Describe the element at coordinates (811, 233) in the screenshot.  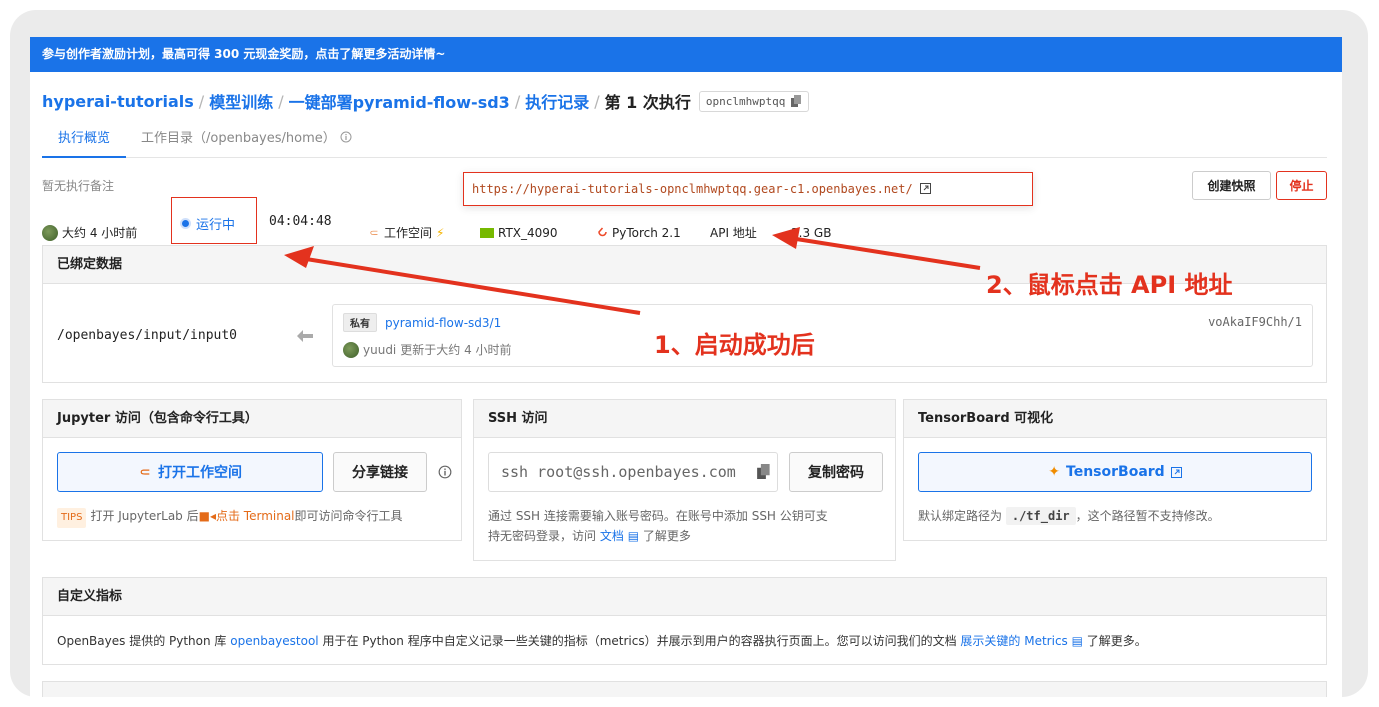
I see `storage-size: 2.3 GB` at that location.